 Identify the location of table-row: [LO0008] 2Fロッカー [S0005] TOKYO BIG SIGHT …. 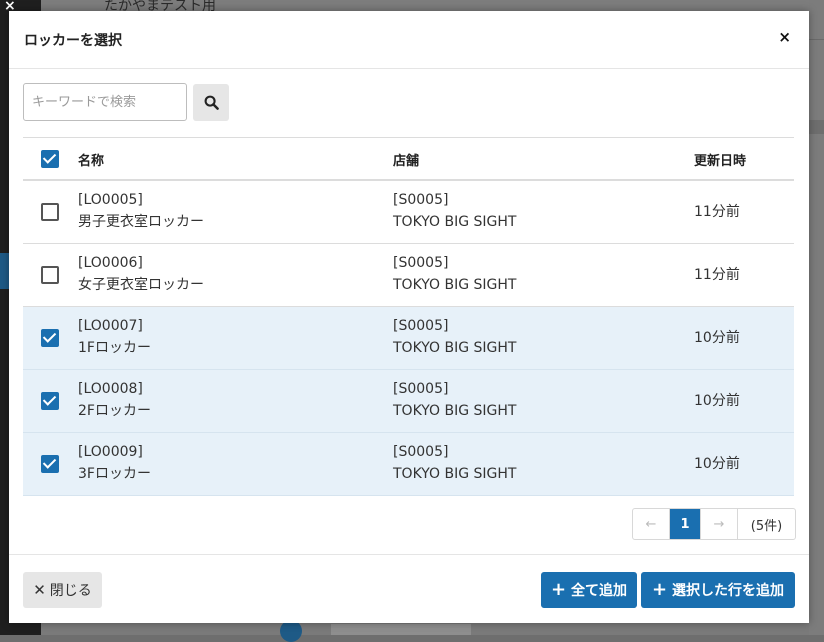
(408, 401).